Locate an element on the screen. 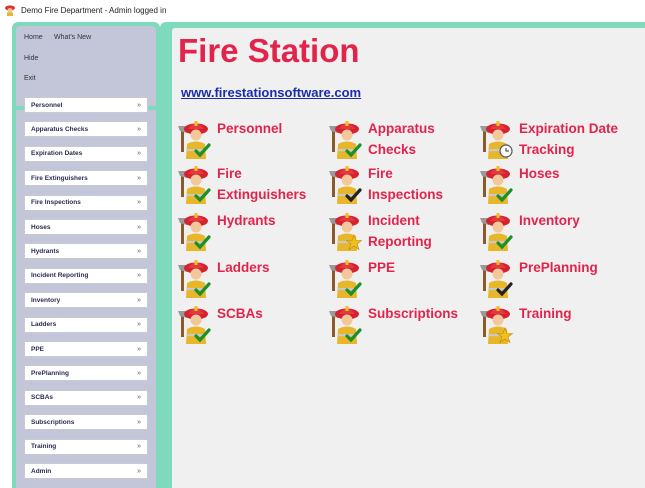 Image resolution: width=645 pixels, height=488 pixels. sidebar-section-label: Personnel is located at coordinates (47, 105).